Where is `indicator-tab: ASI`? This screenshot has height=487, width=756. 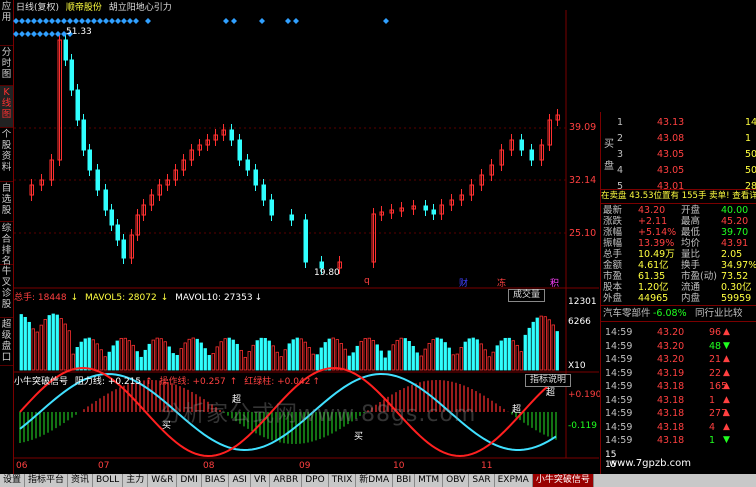 indicator-tab: ASI is located at coordinates (240, 480).